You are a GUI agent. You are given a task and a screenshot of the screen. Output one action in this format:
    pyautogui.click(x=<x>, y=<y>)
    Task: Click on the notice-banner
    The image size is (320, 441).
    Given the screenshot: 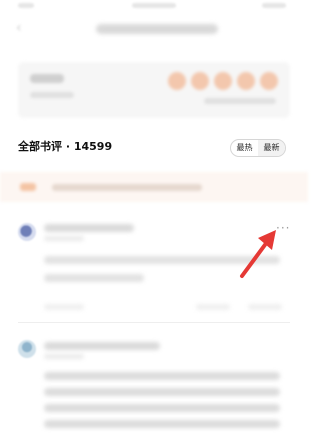 What is the action you would take?
    pyautogui.click(x=154, y=187)
    